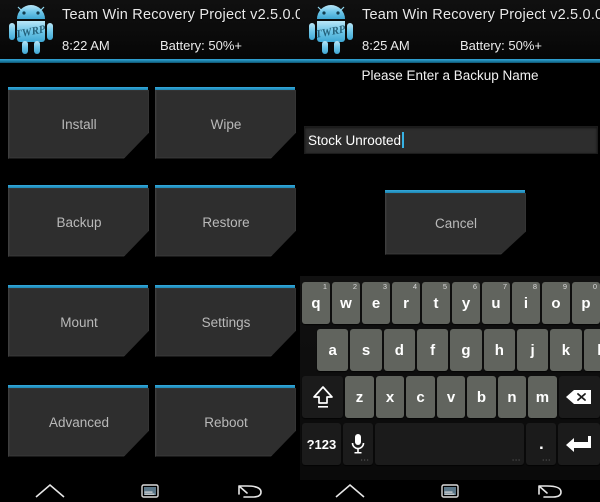 Image resolution: width=600 pixels, height=502 pixels. I want to click on key-f: f, so click(432, 350).